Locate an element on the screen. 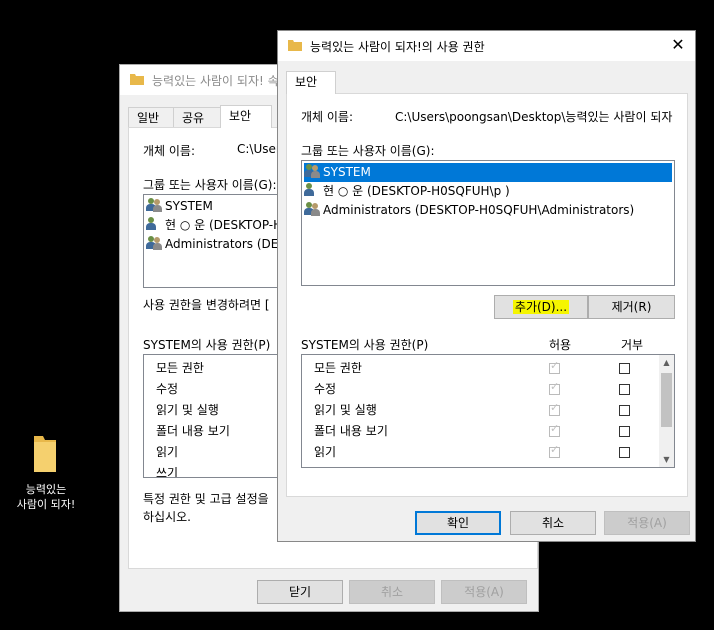 The width and height of the screenshot is (714, 630). user-name: 현 ○ 운 (DESKTOP-H0SQFUH\p ) is located at coordinates (416, 191).